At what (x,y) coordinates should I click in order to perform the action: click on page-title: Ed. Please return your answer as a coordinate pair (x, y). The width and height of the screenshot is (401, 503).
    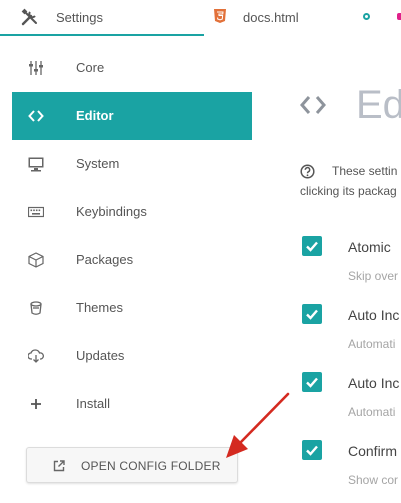
    Looking at the image, I should click on (378, 105).